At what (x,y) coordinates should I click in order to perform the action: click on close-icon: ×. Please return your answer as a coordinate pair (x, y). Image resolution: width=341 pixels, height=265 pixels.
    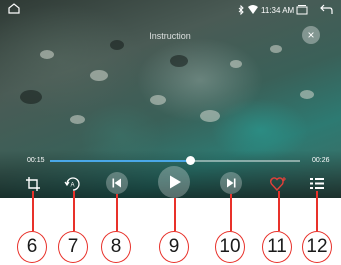
    Looking at the image, I should click on (311, 35).